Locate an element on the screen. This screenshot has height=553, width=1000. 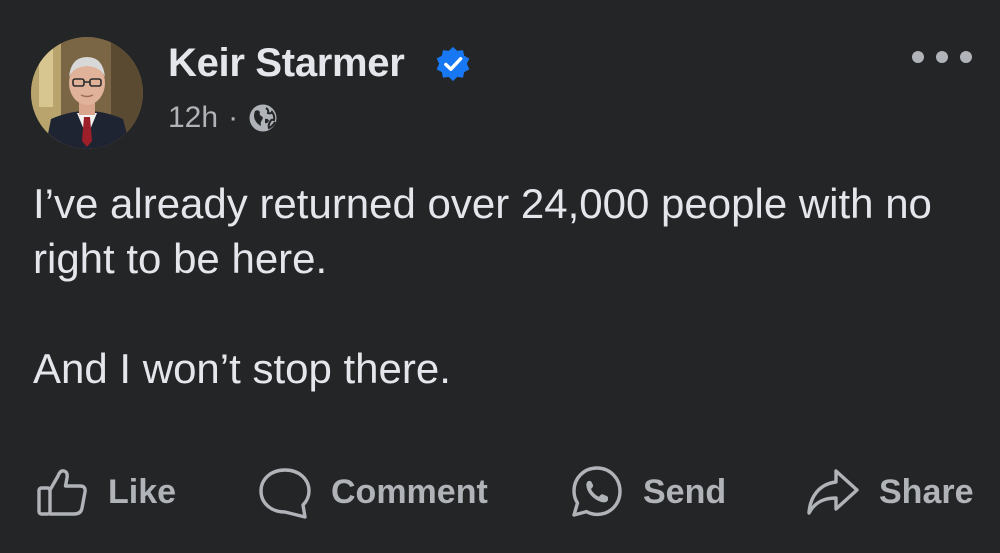
whatsapp-icon is located at coordinates (597, 491).